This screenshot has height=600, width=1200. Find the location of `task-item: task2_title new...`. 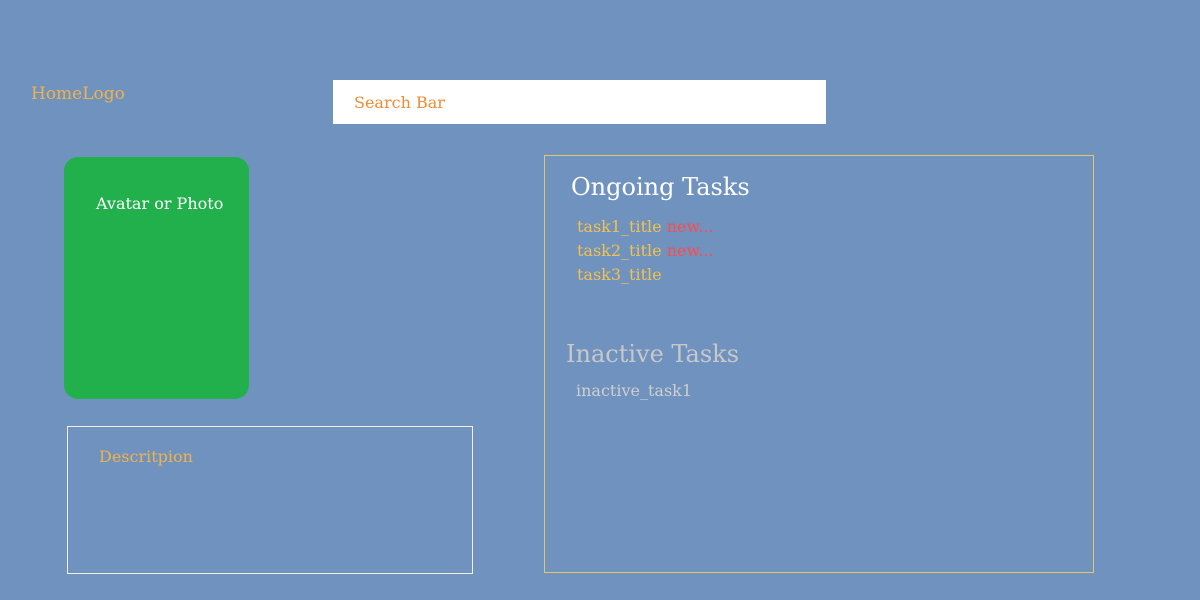

task-item: task2_title new... is located at coordinates (645, 251).